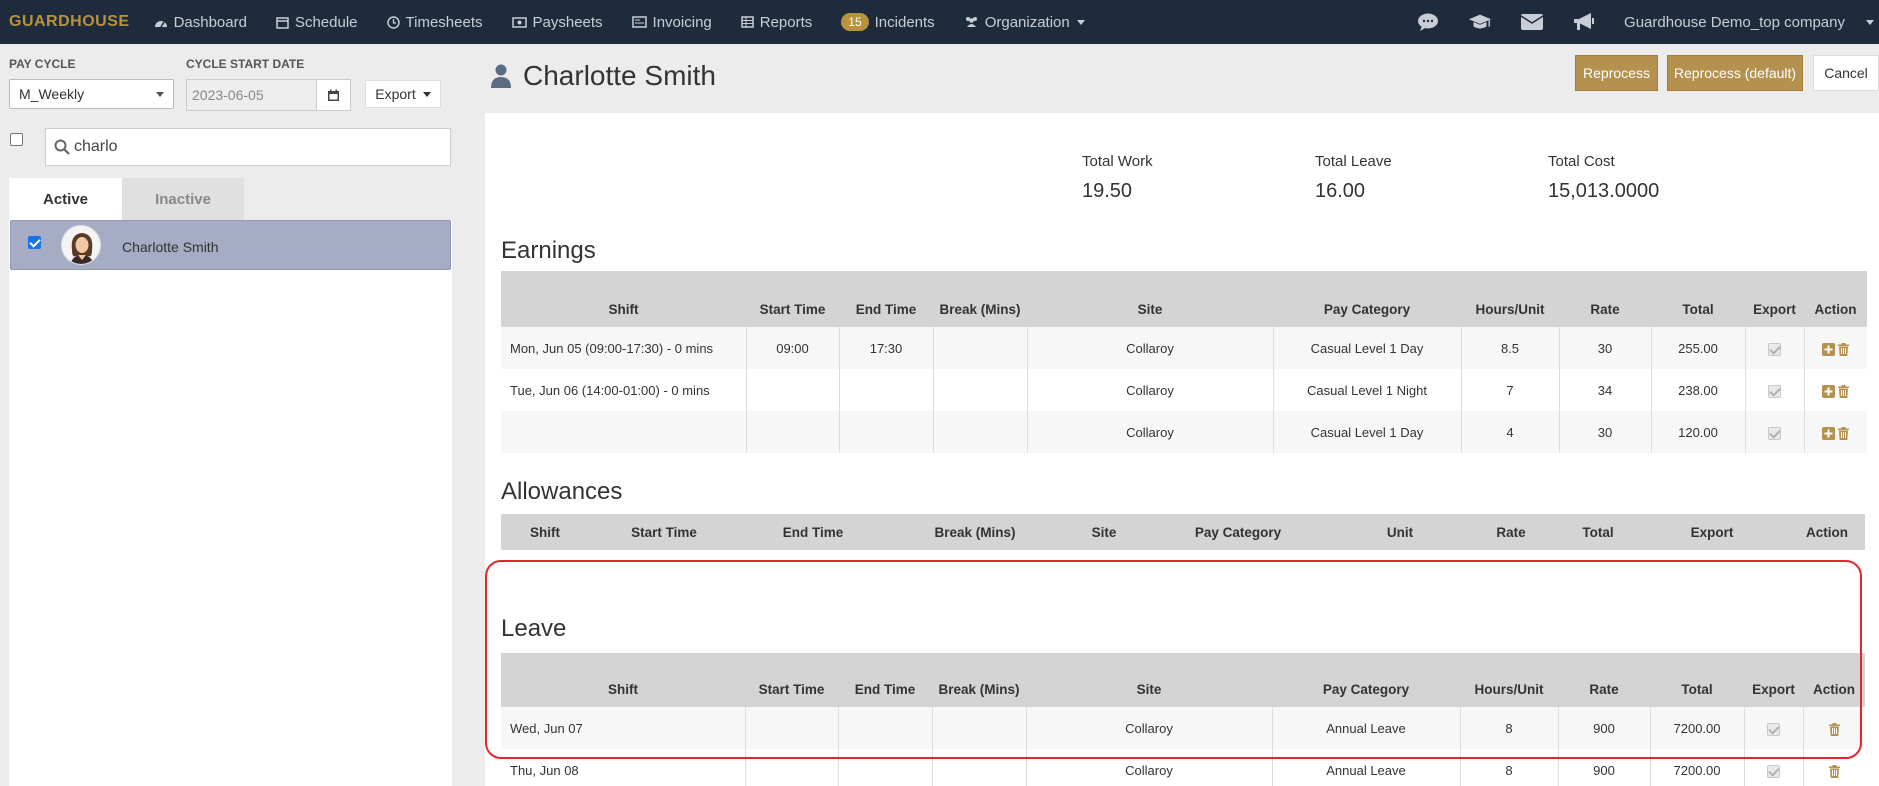 The image size is (1879, 786). I want to click on incidents-count-badge: 15, so click(855, 22).